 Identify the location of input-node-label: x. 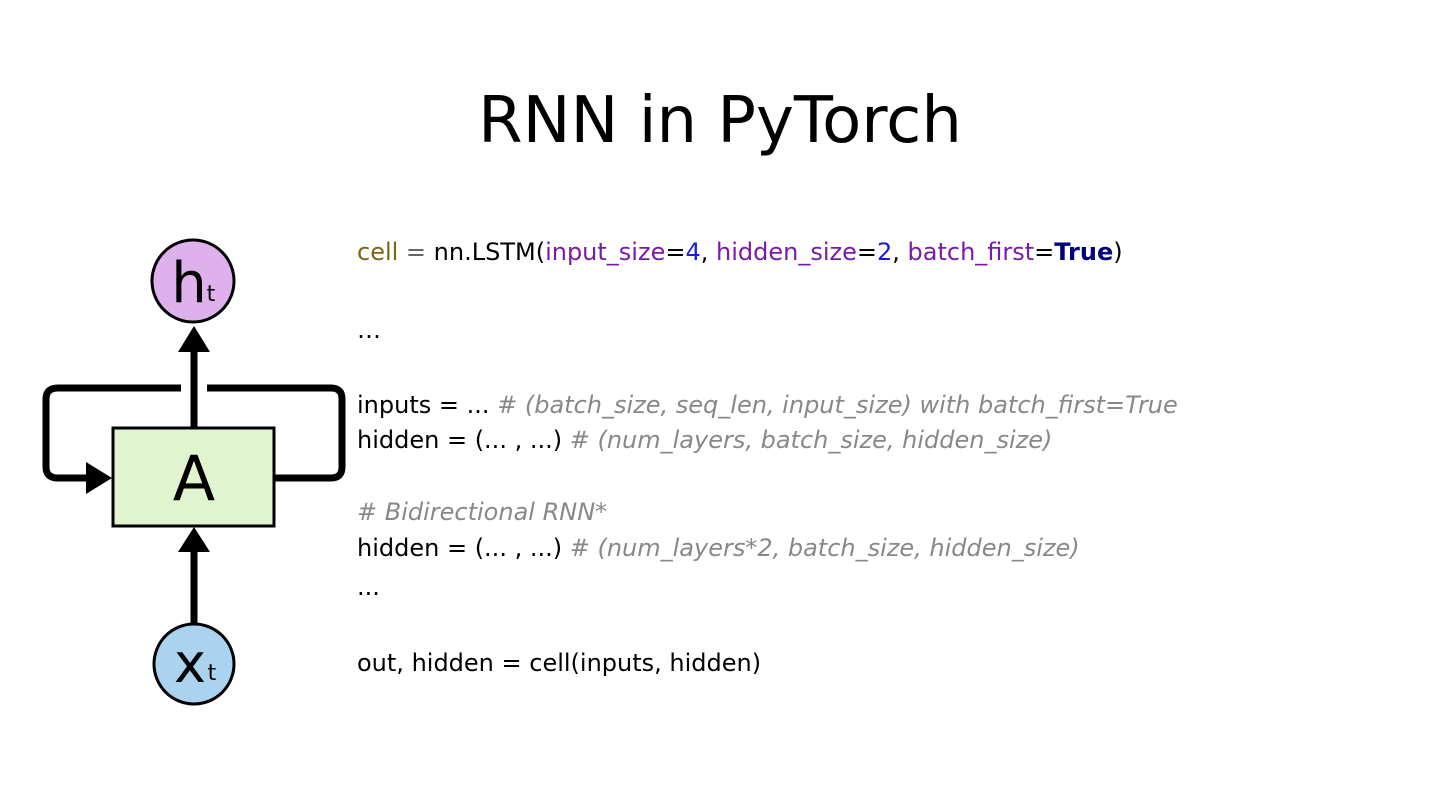
(190, 663).